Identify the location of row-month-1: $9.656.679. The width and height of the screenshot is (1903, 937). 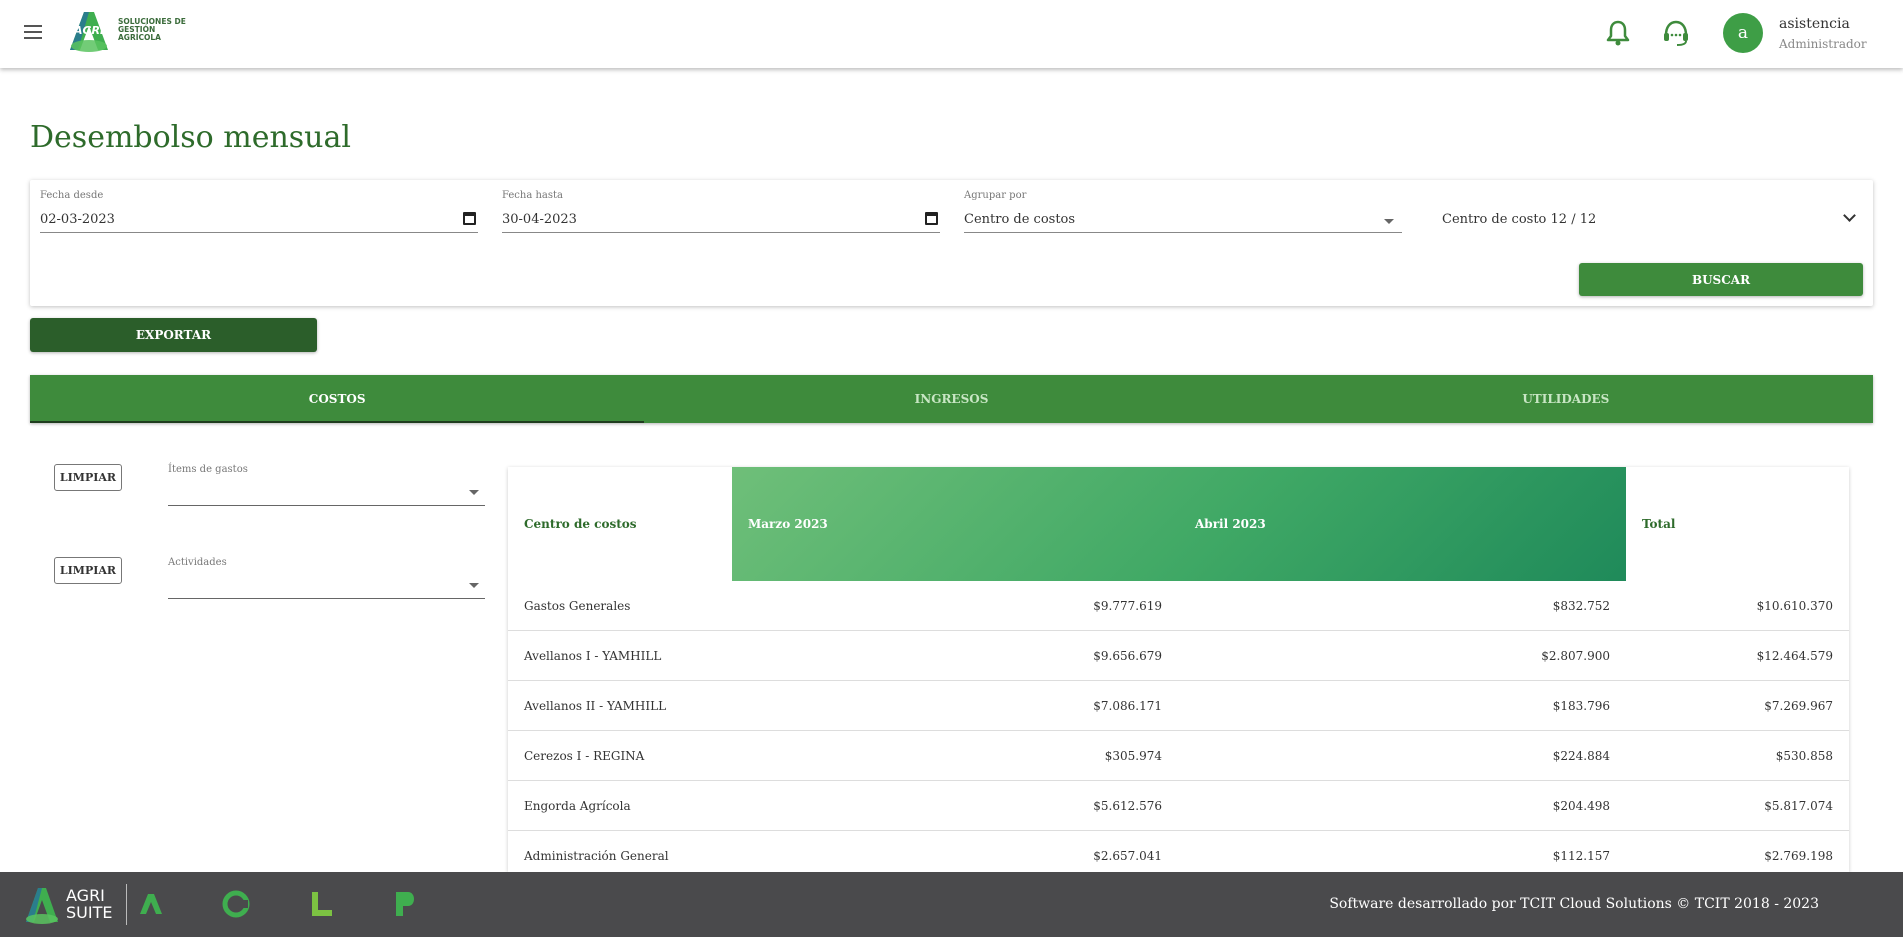
(1127, 656).